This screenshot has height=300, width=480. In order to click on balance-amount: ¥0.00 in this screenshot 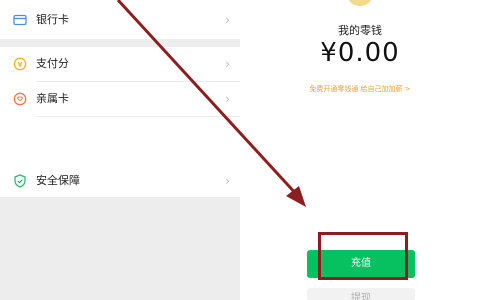, I will do `click(360, 53)`.